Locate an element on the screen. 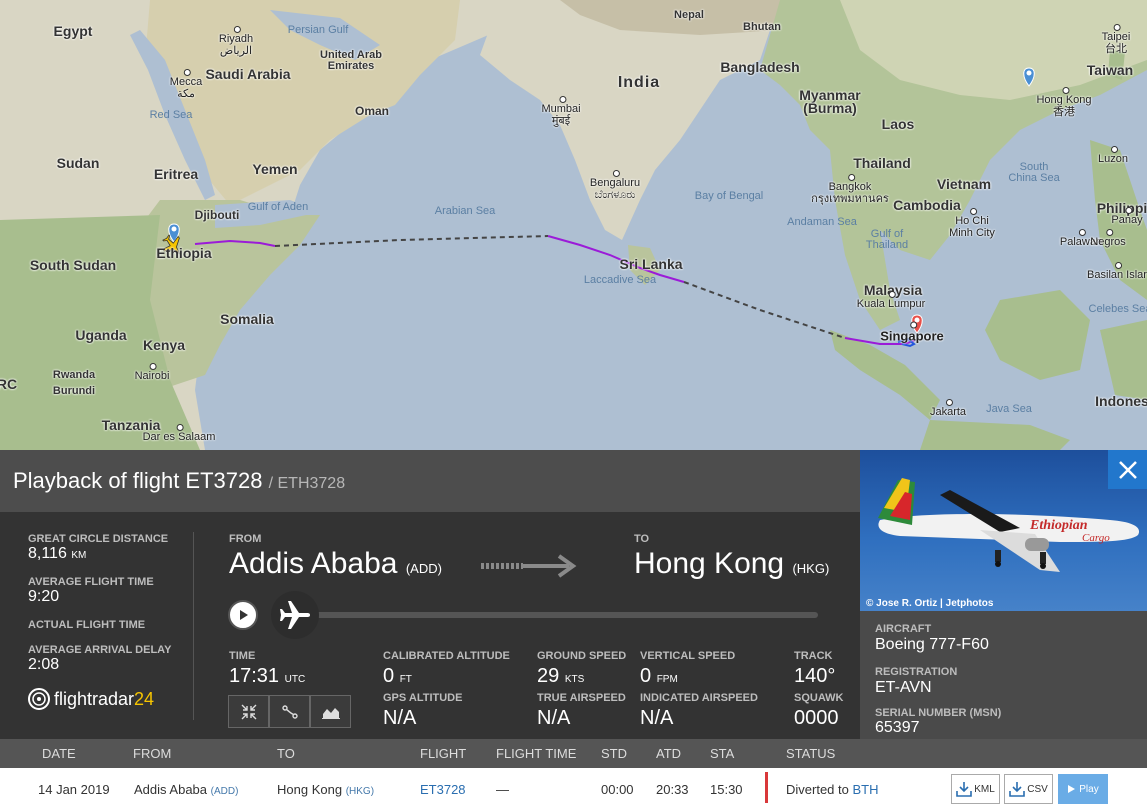  track-label: TRACK is located at coordinates (813, 656).